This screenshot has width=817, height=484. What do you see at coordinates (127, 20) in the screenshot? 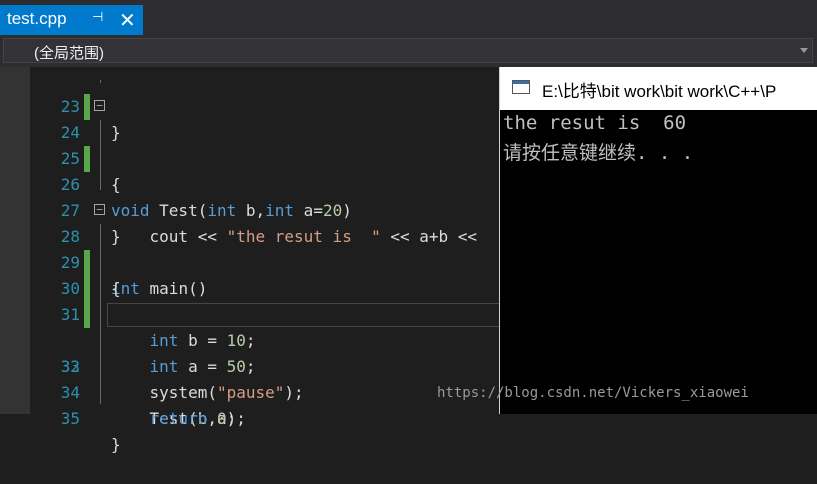
I see `close-icon: ✕` at bounding box center [127, 20].